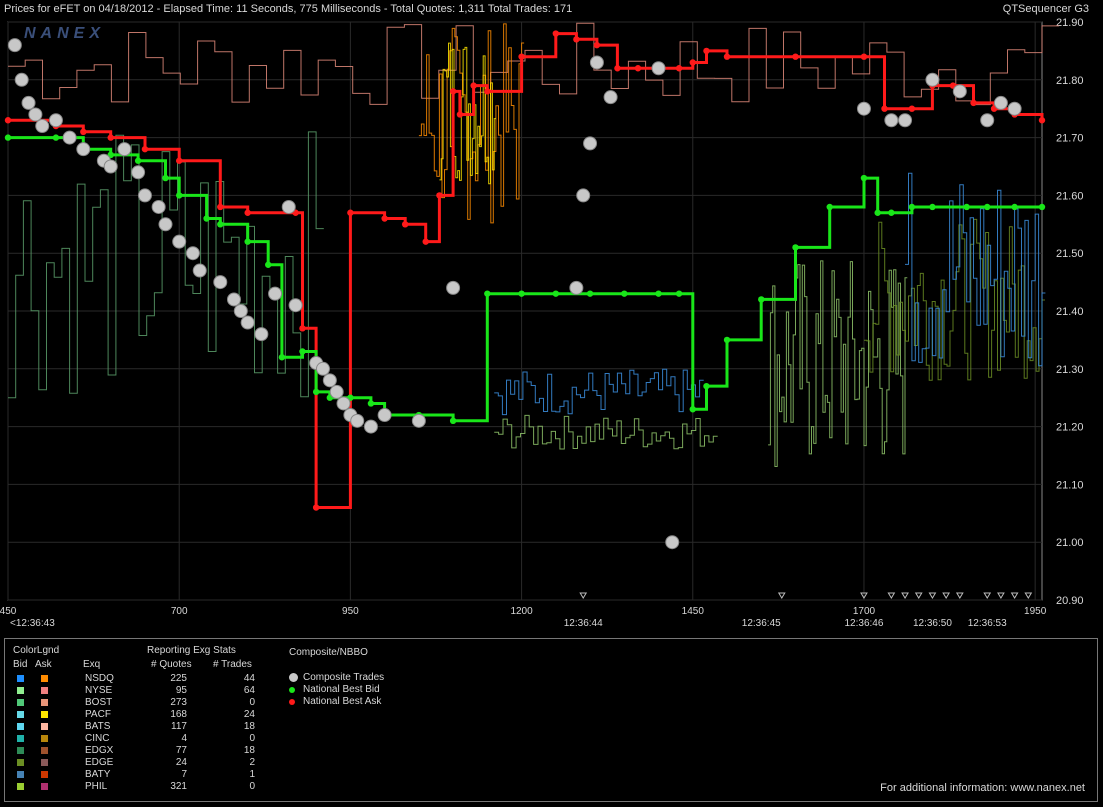 This screenshot has width=1103, height=807. I want to click on legend-row-bost: BOST 273 0, so click(155, 703).